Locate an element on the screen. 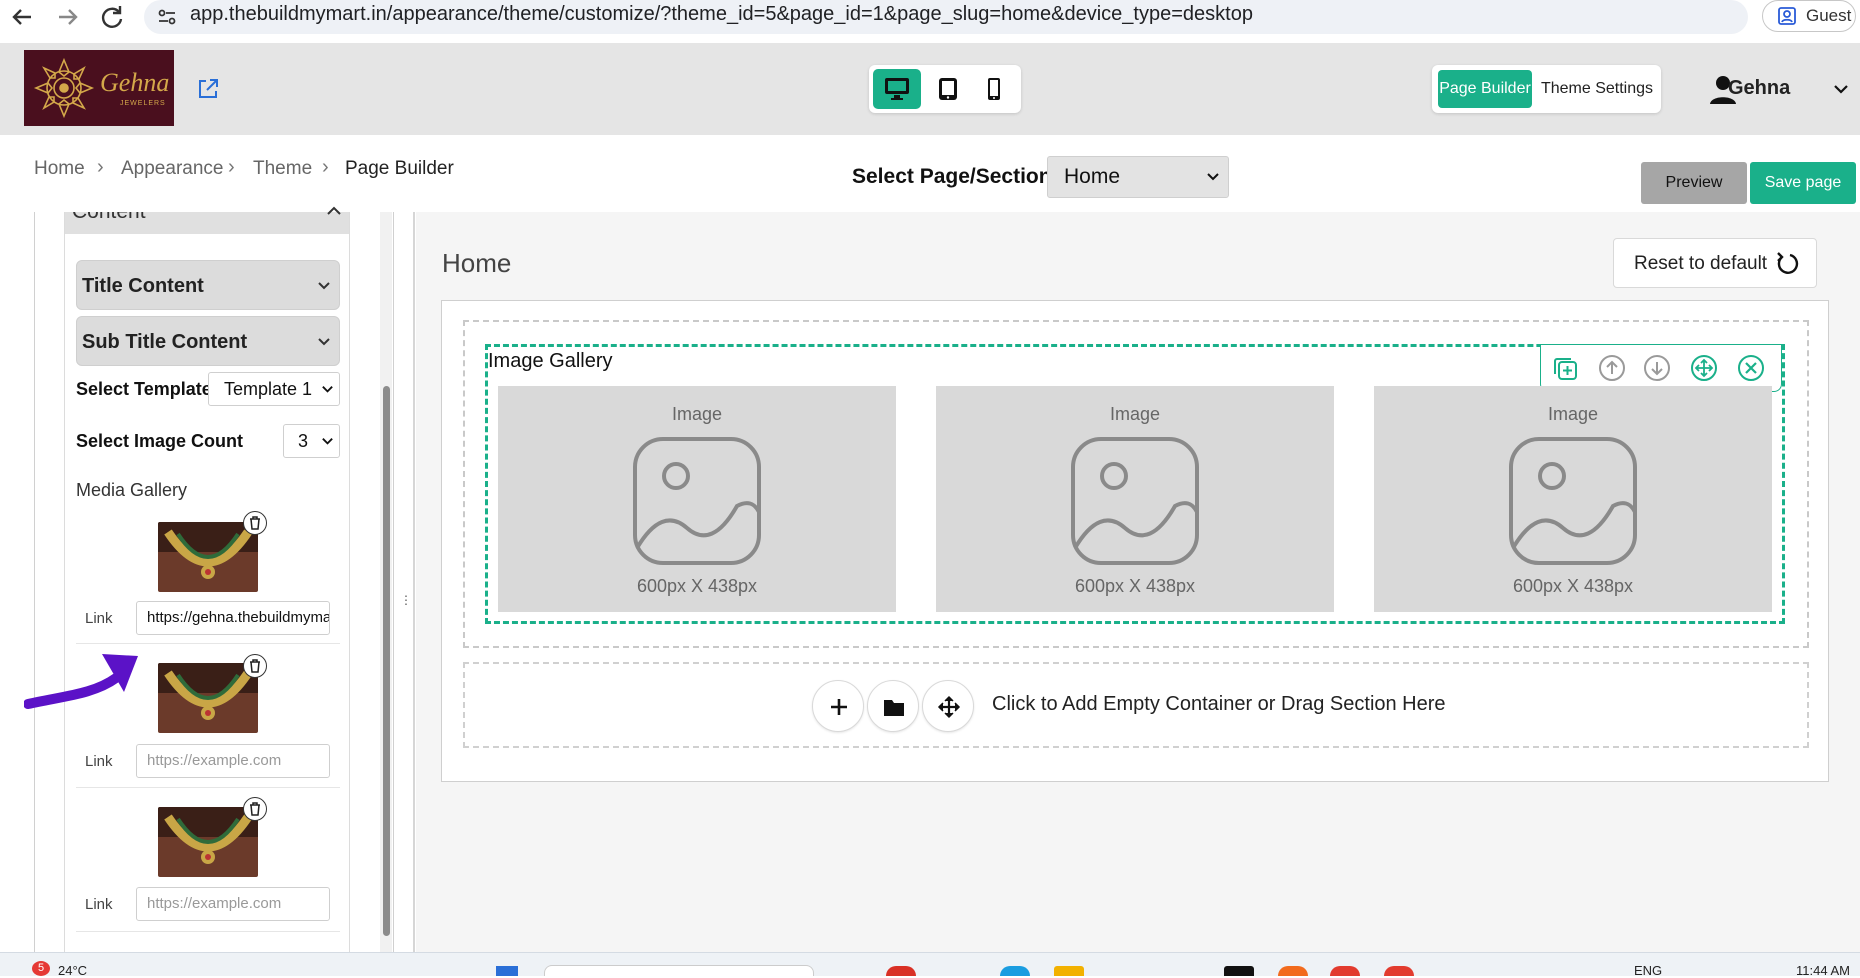  breadcrumb-theme: Theme is located at coordinates (282, 169).